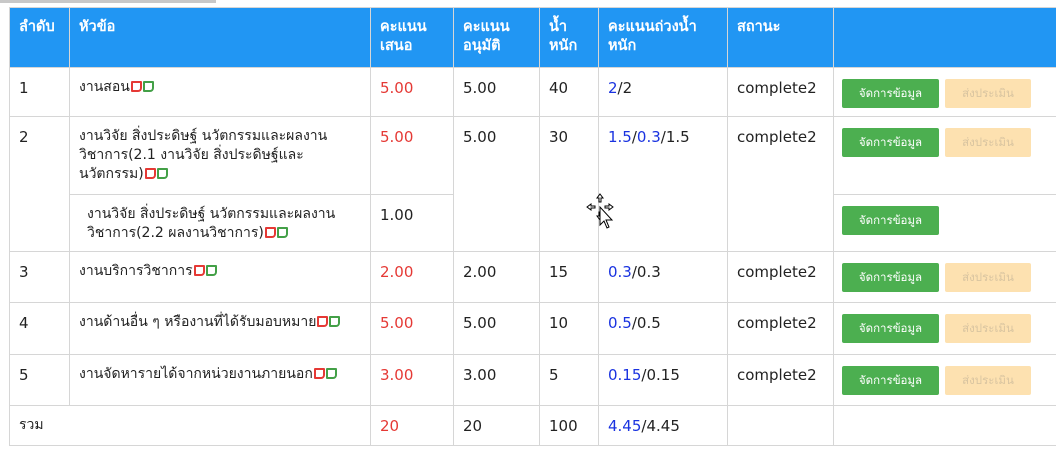 The width and height of the screenshot is (1056, 454). What do you see at coordinates (663, 92) in the screenshot?
I see `row-weighted: 2/2` at bounding box center [663, 92].